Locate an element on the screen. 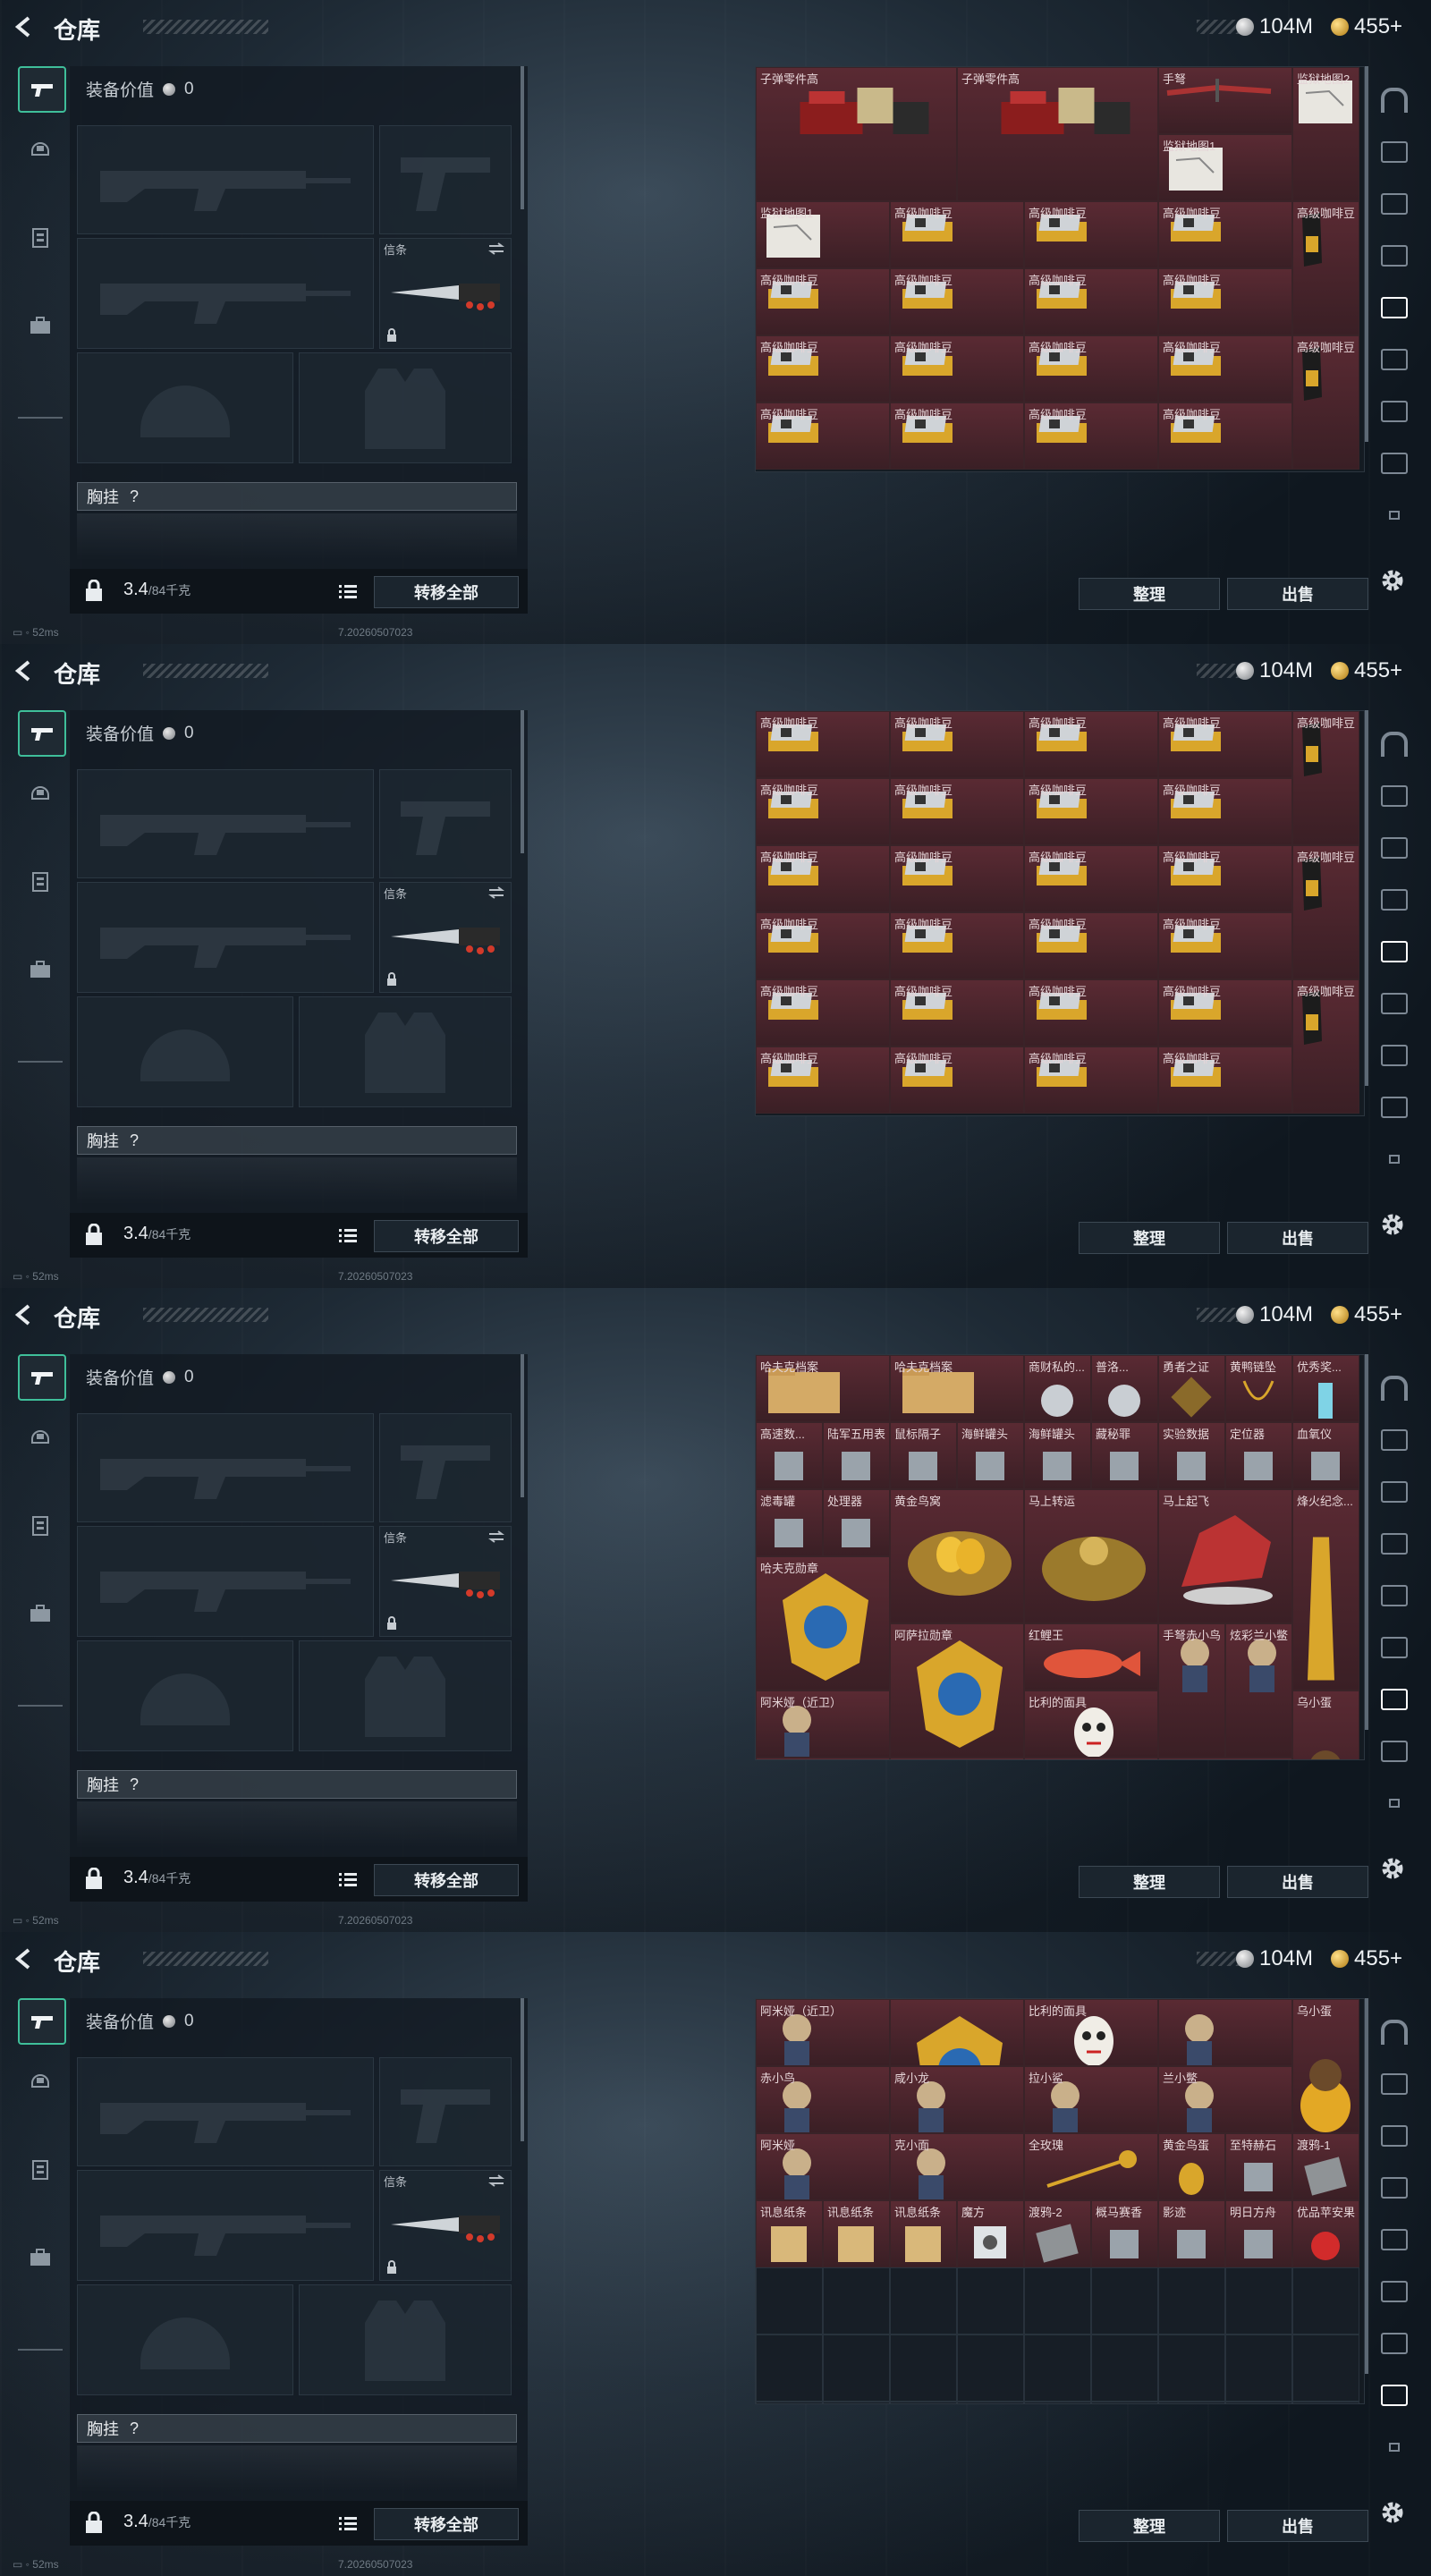  stash-item: 阿米娅 is located at coordinates (823, 2166).